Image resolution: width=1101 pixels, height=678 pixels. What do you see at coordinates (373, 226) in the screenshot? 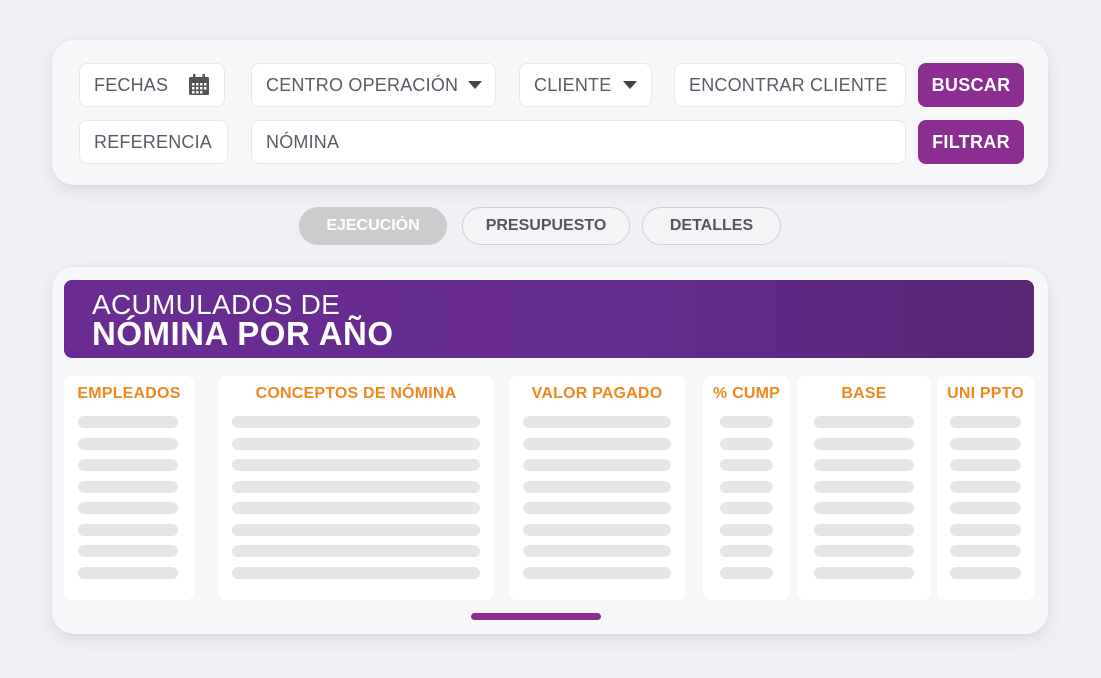
I see `tab-ejecucion: EJECUCIÓN` at bounding box center [373, 226].